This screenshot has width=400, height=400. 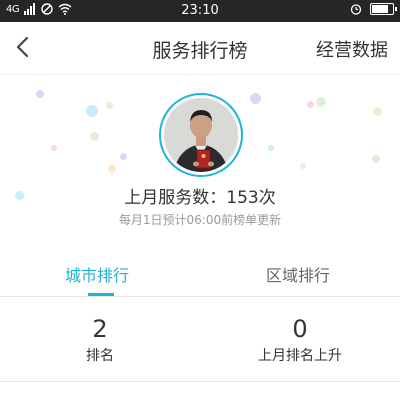 I want to click on clock: 23:10, so click(x=200, y=10).